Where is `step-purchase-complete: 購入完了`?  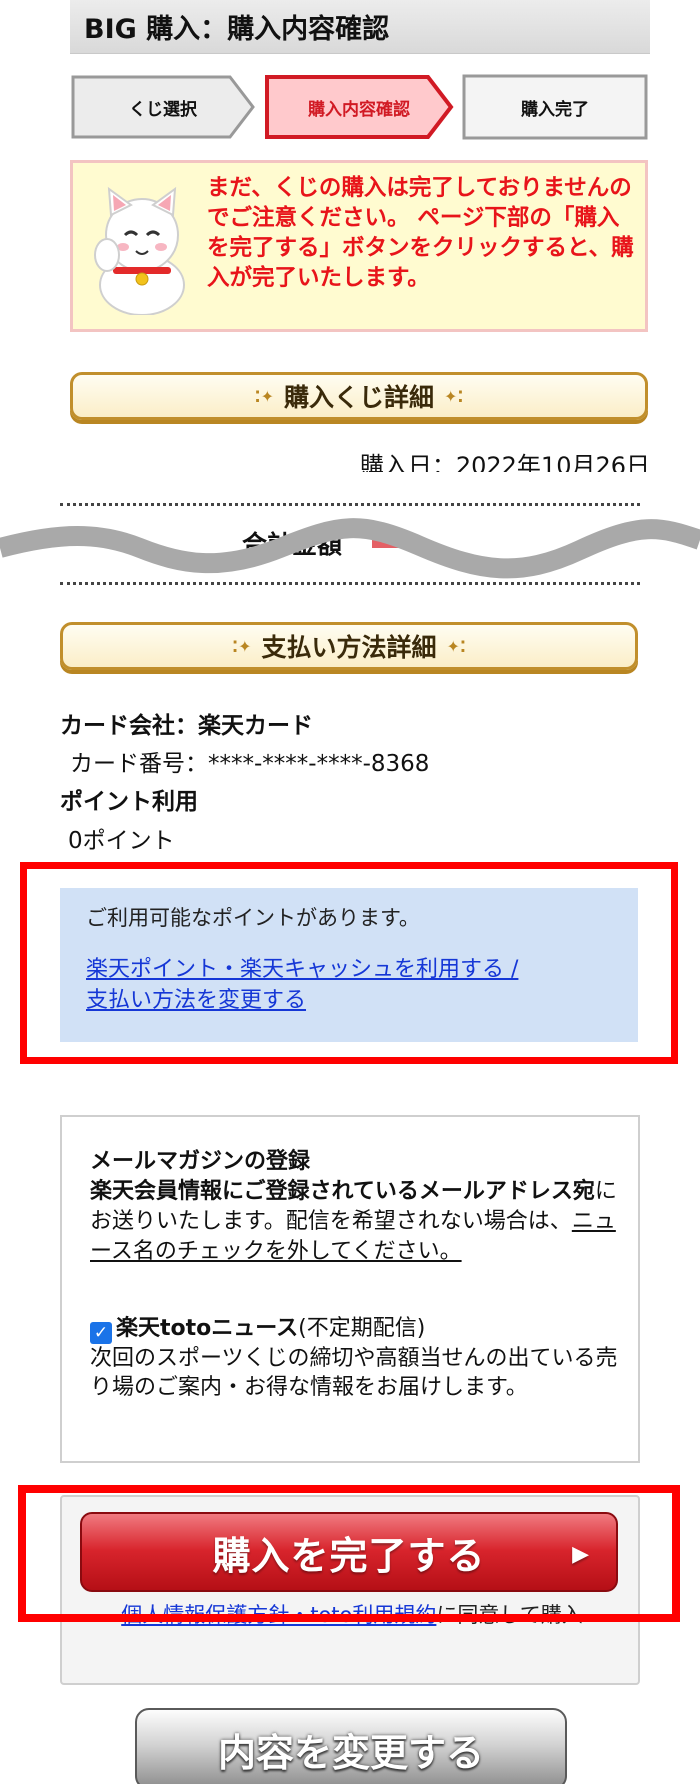 step-purchase-complete: 購入完了 is located at coordinates (555, 107).